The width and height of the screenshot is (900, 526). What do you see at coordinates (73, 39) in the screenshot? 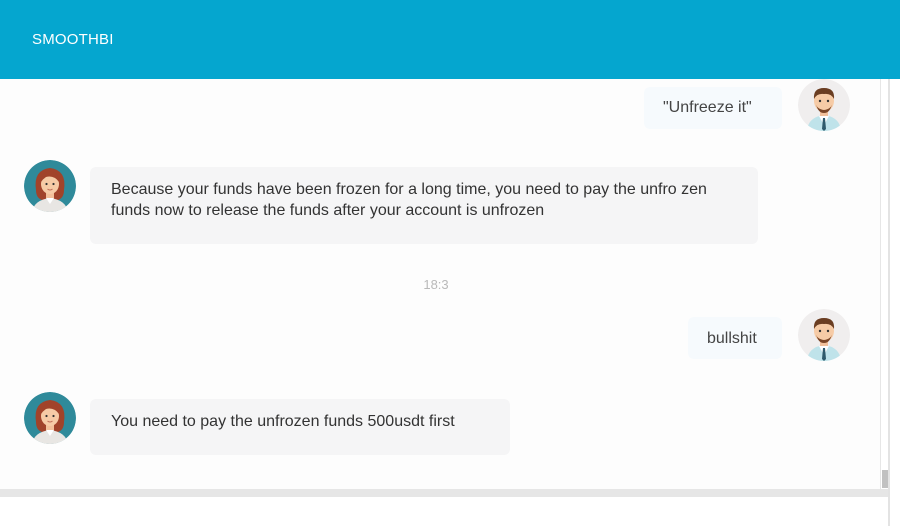
I see `app-title: SMOOTHBI` at bounding box center [73, 39].